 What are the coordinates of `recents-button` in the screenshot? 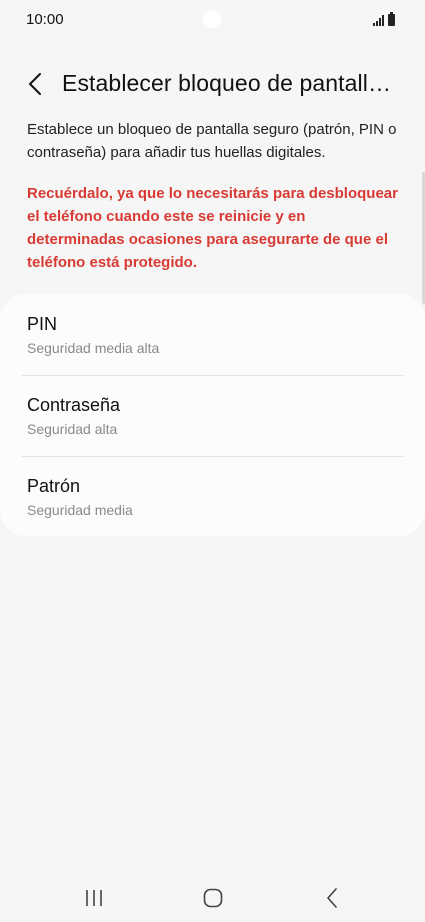 It's located at (94, 898).